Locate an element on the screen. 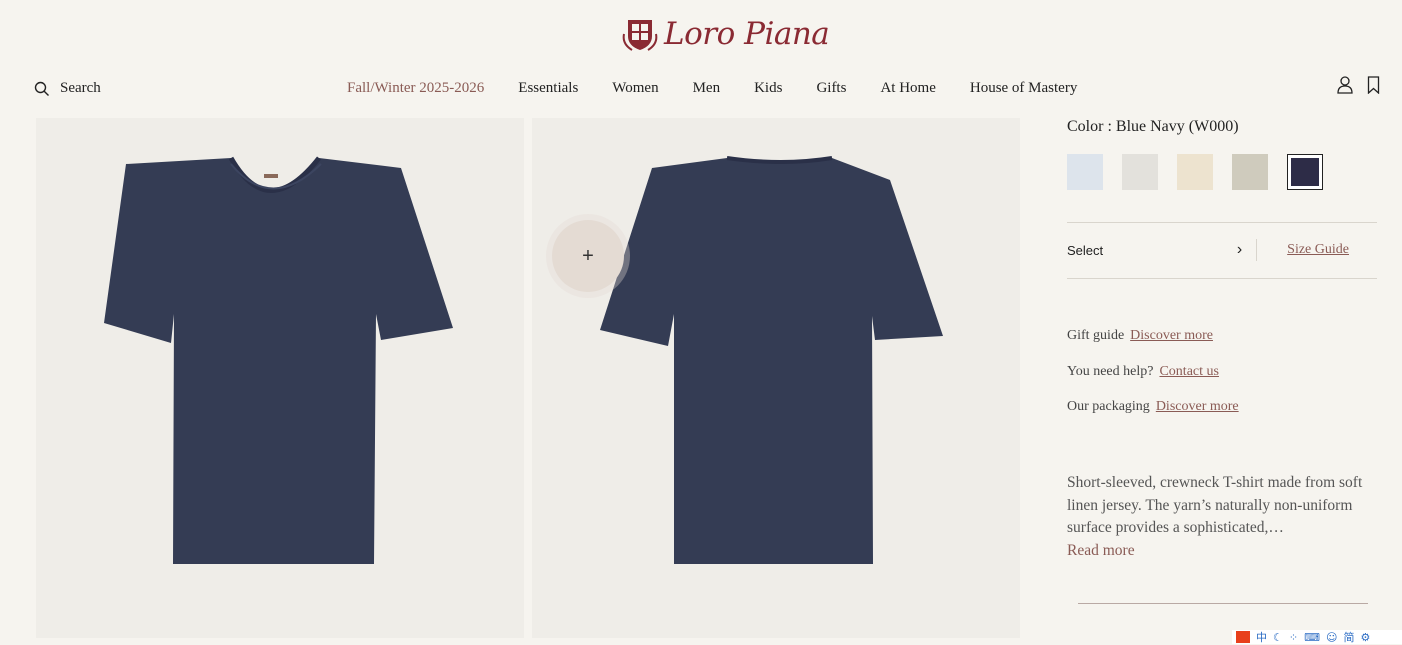 The height and width of the screenshot is (645, 1402). brand-wordmark: Loro Piana is located at coordinates (747, 34).